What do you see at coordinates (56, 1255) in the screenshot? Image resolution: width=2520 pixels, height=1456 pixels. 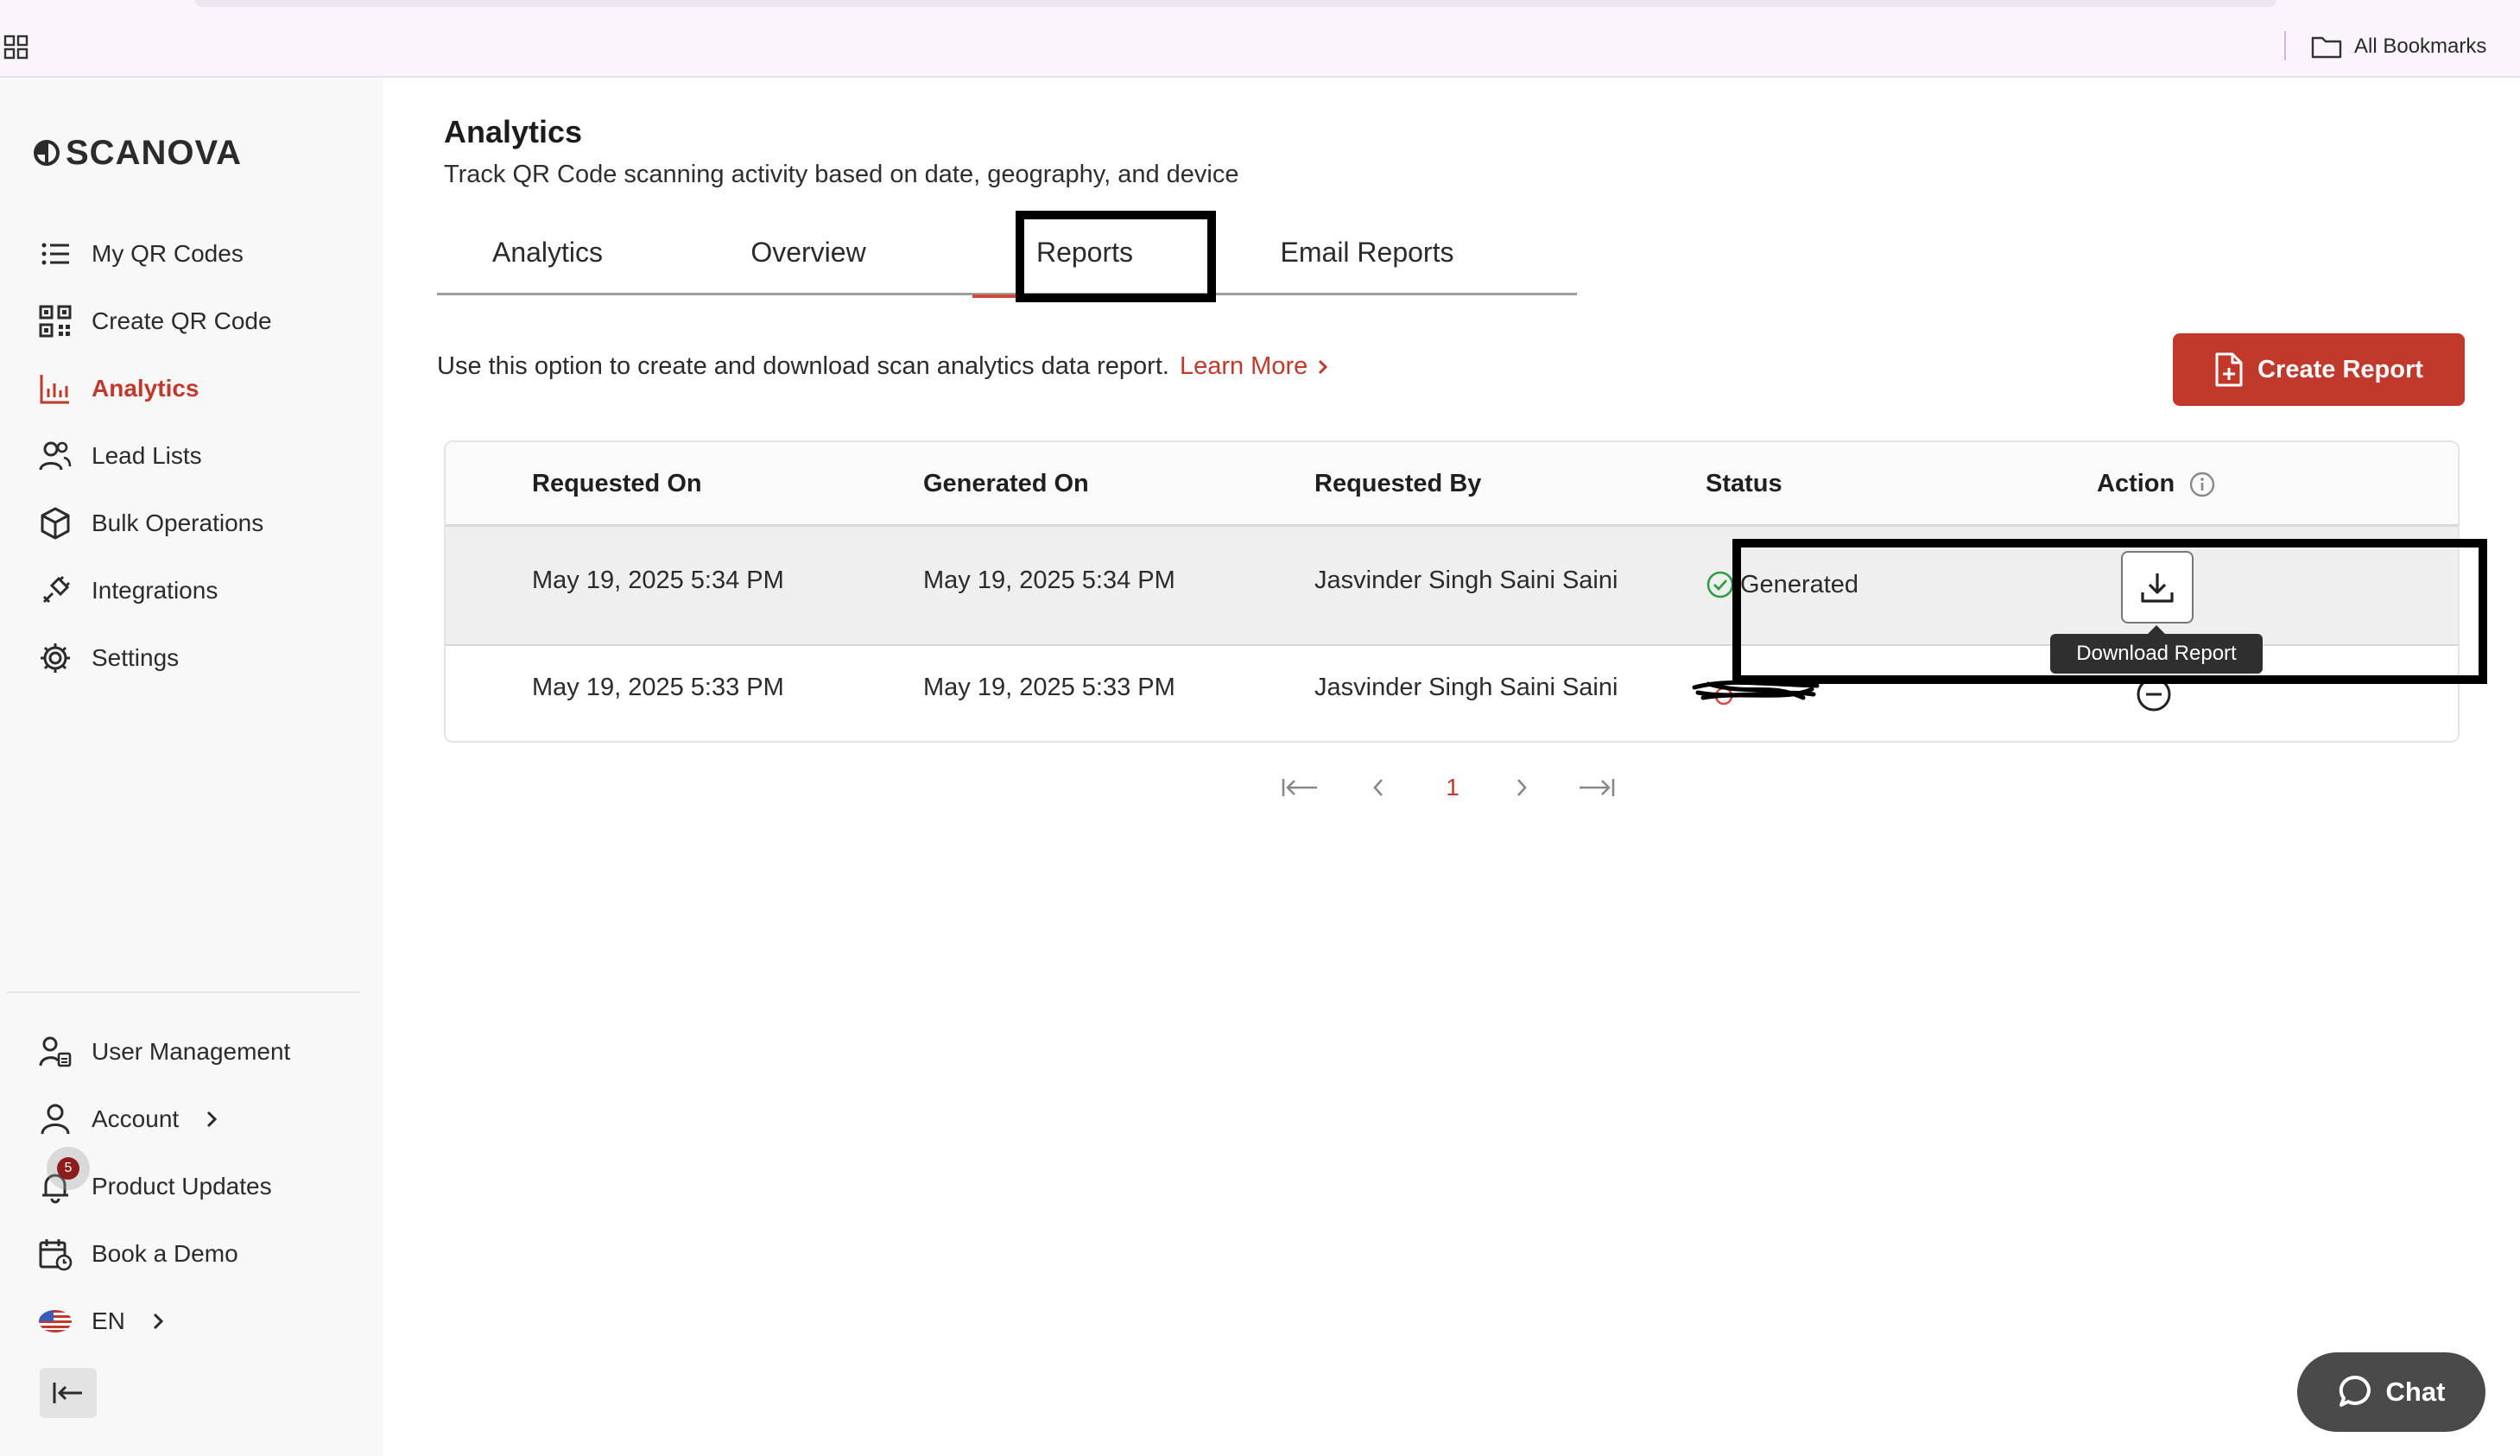 I see `calendar-icon` at bounding box center [56, 1255].